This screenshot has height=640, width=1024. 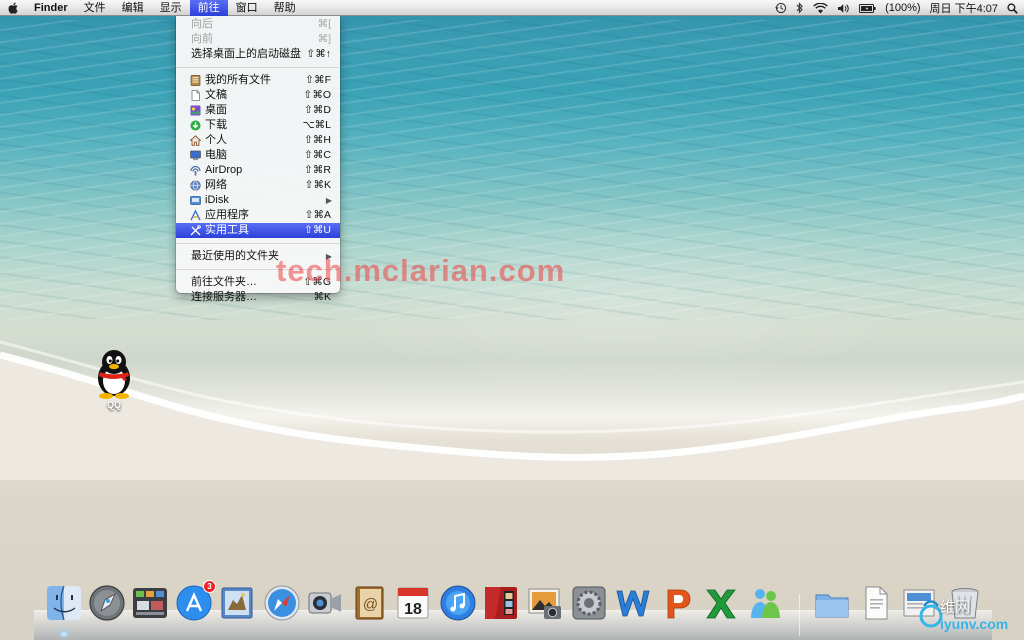 I want to click on calendar-date: 18, so click(x=413, y=609).